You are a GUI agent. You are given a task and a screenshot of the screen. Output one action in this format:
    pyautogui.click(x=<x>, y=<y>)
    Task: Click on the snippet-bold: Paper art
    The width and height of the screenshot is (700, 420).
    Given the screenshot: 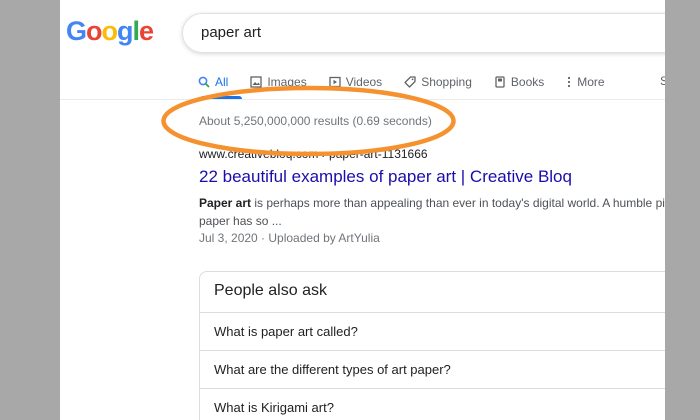 What is the action you would take?
    pyautogui.click(x=225, y=203)
    